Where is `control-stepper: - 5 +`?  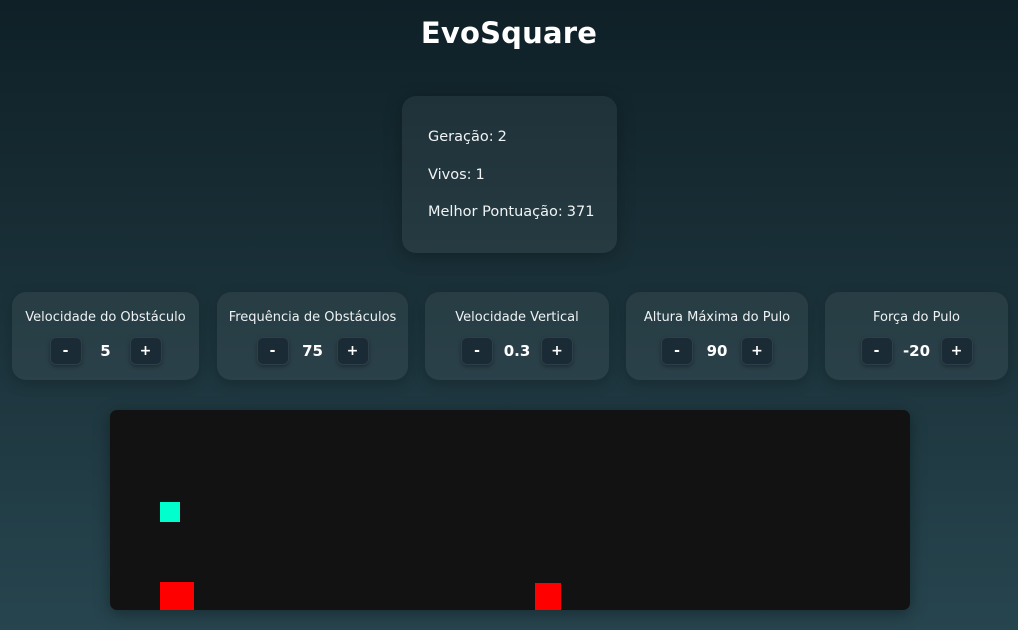 control-stepper: - 5 + is located at coordinates (105, 351).